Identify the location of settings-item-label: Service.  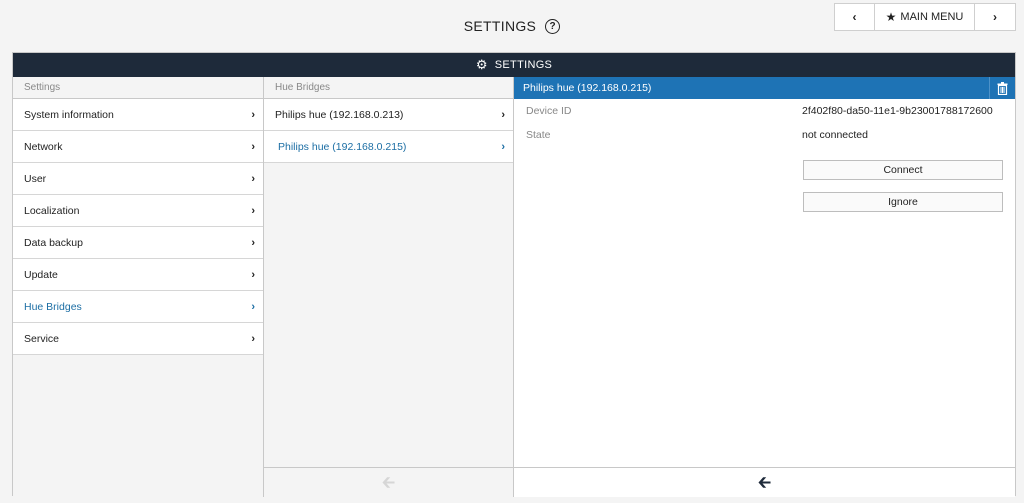
(42, 338).